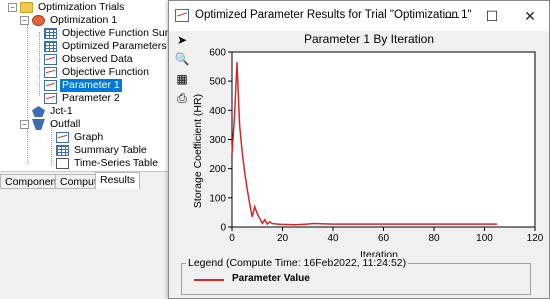  What do you see at coordinates (38, 111) in the screenshot?
I see `junction-icon` at bounding box center [38, 111].